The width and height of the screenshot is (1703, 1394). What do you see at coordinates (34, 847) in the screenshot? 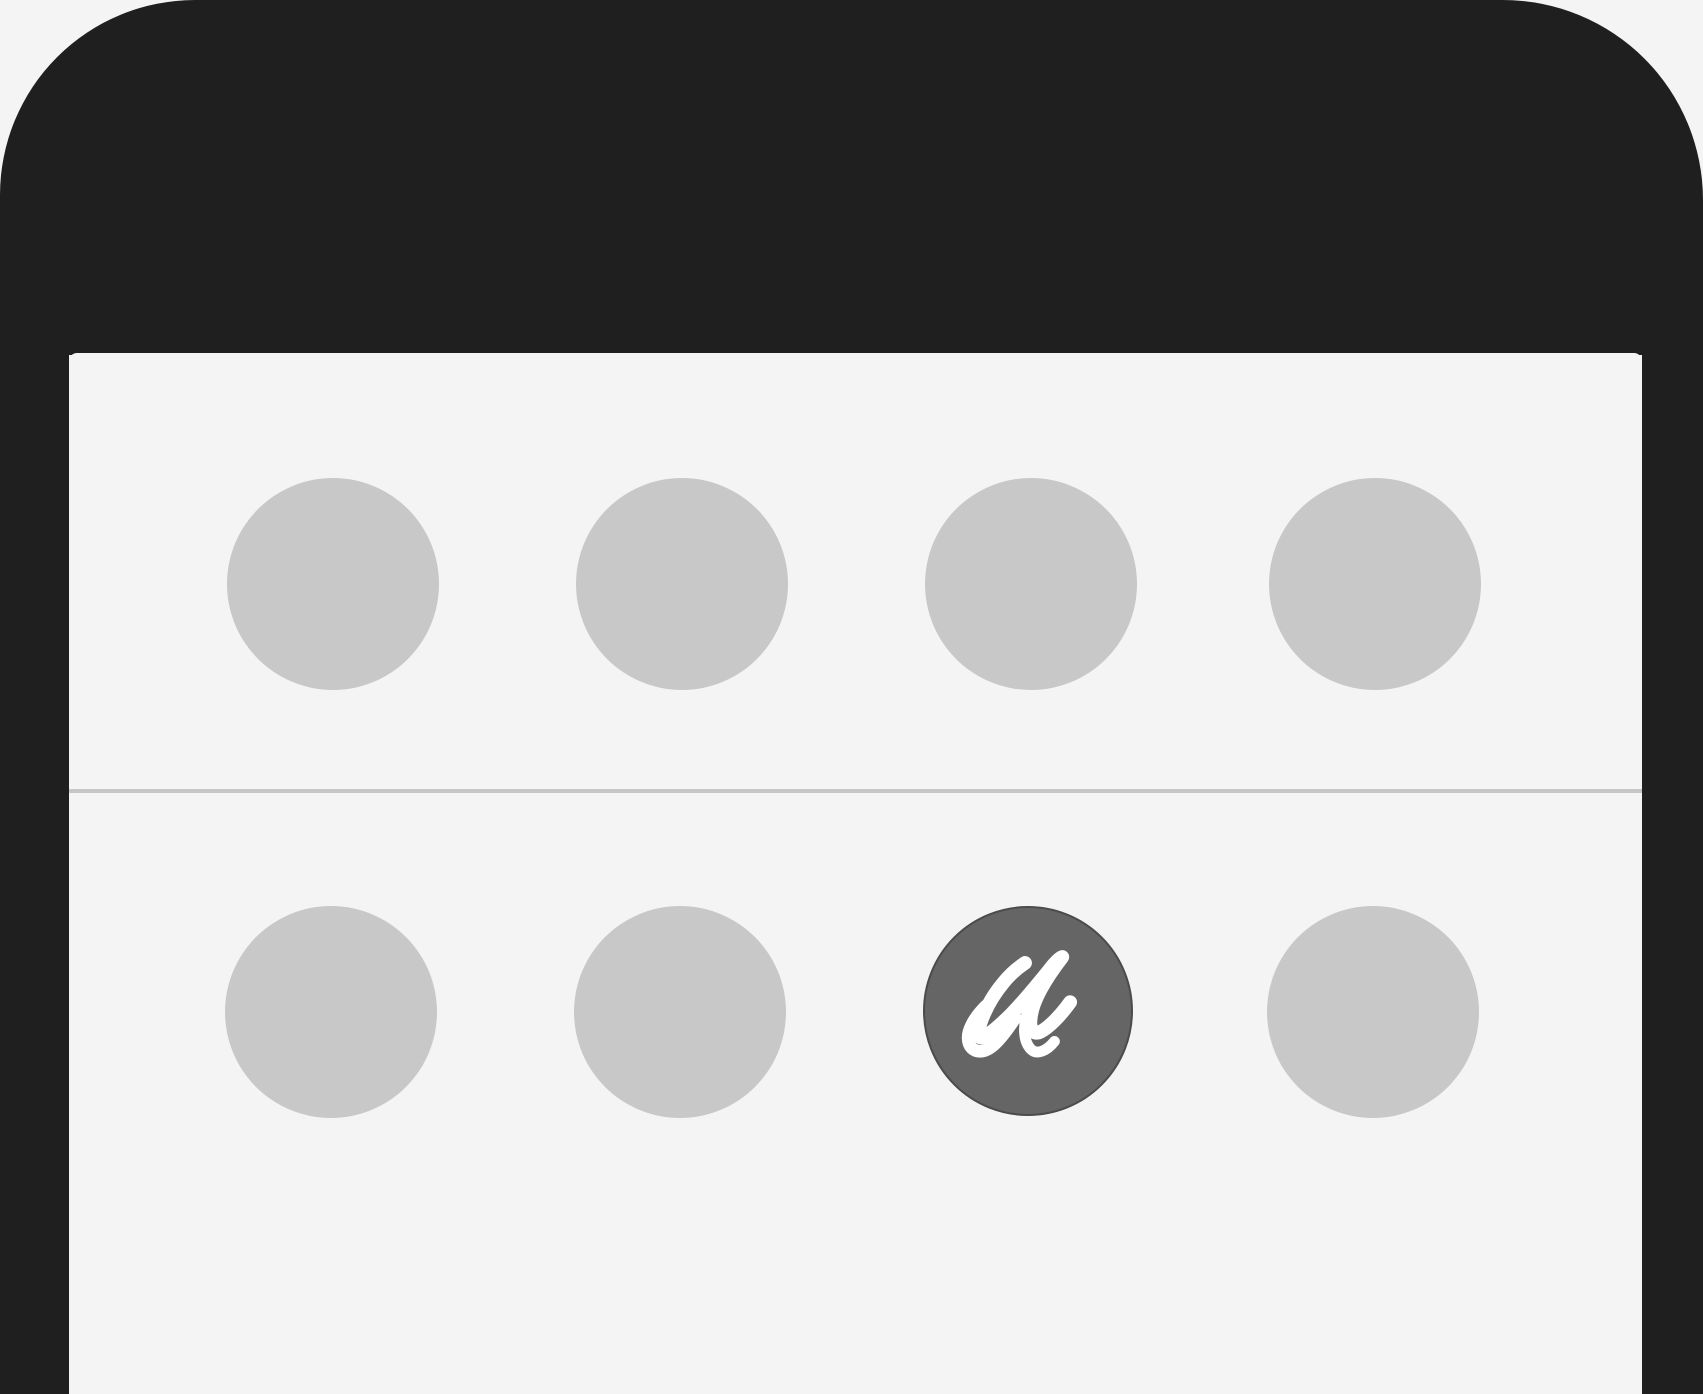
I see `device-bezel-left` at bounding box center [34, 847].